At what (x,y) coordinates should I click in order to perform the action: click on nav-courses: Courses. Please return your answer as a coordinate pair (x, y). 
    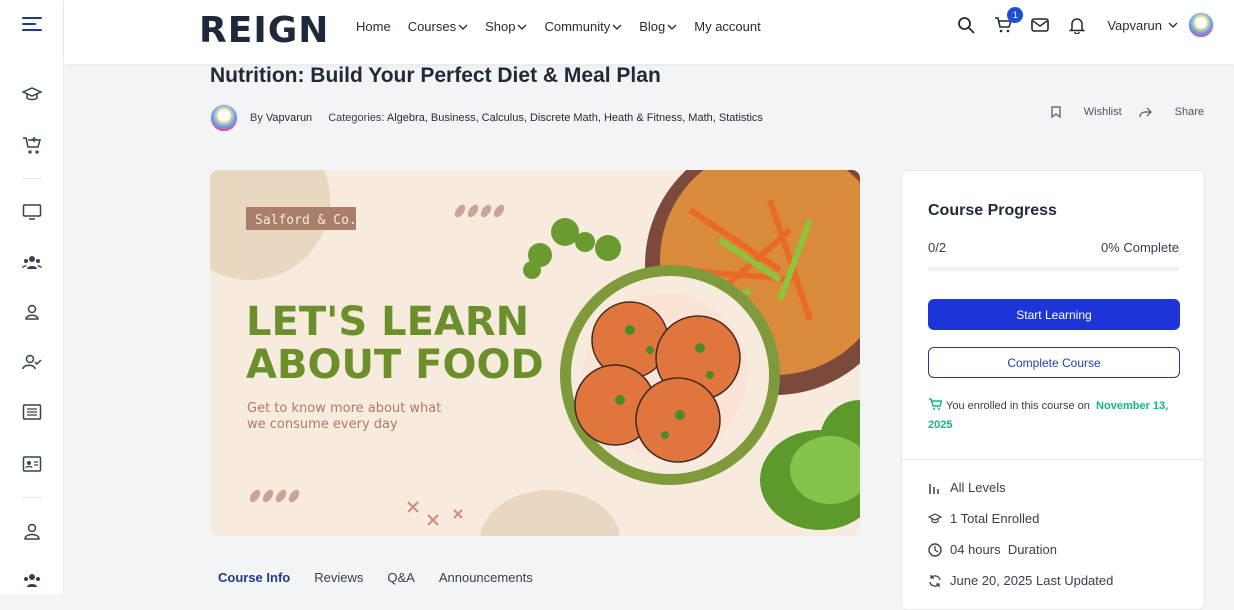
    Looking at the image, I should click on (438, 26).